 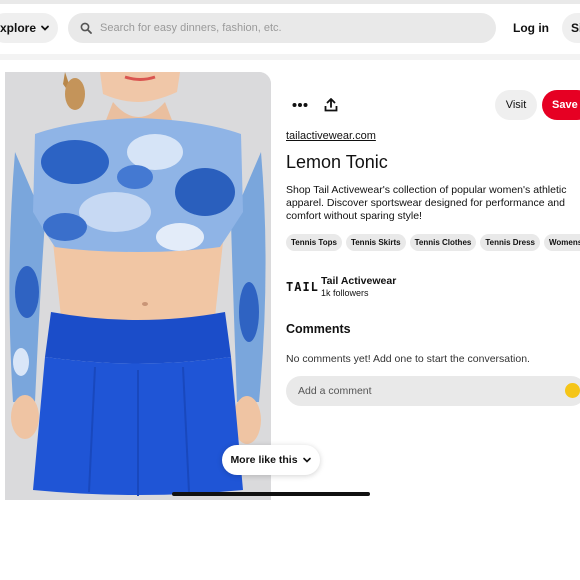 I want to click on search-bar, so click(x=282, y=28).